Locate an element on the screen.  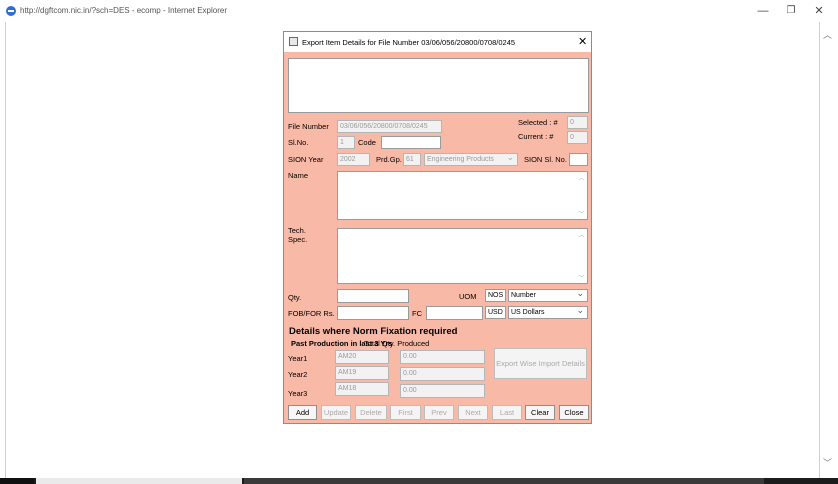
year3-qty-field: 0.00 is located at coordinates (442, 391).